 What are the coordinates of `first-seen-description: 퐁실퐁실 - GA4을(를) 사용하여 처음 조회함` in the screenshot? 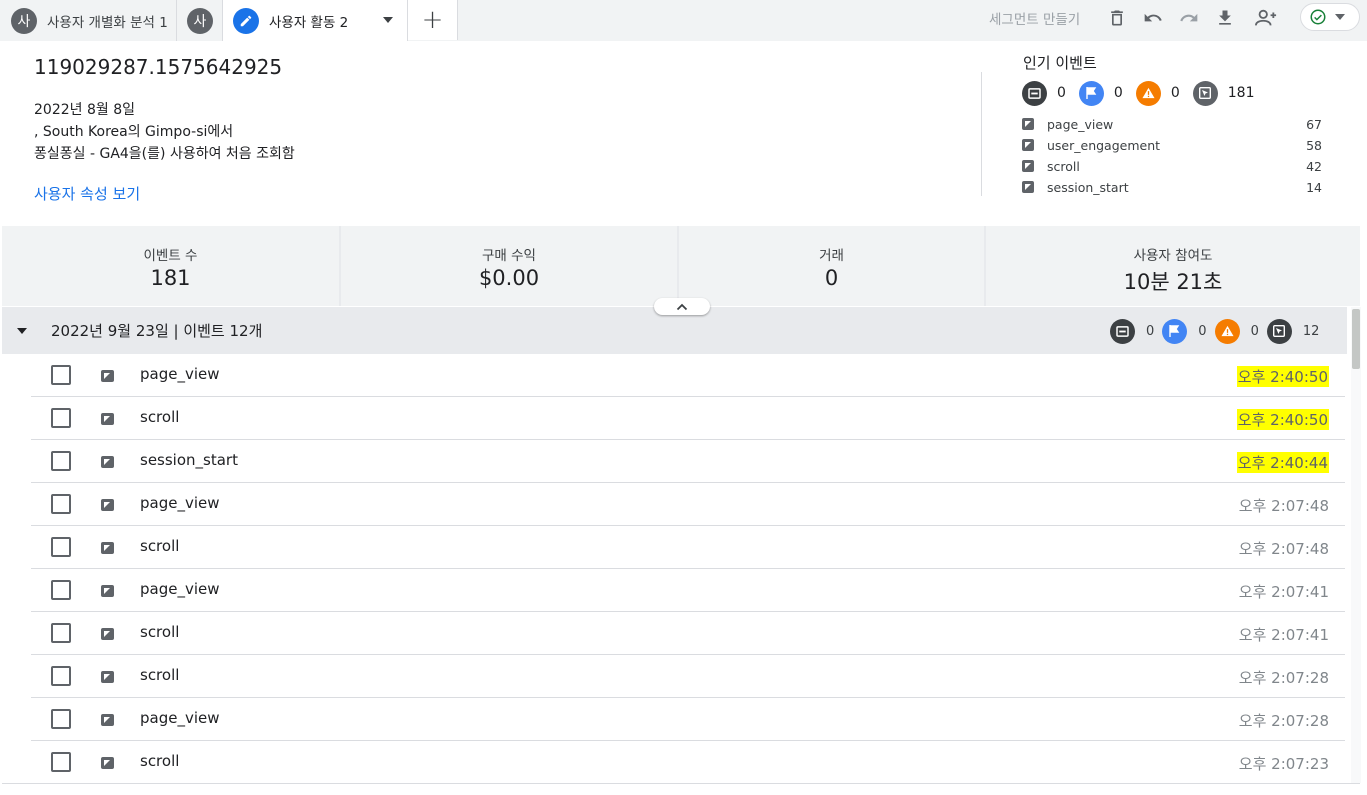 It's located at (164, 154).